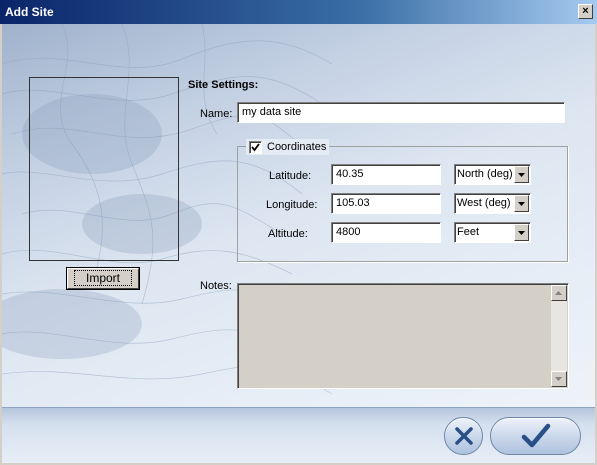 The image size is (597, 465). Describe the element at coordinates (104, 169) in the screenshot. I see `site-image-preview` at that location.